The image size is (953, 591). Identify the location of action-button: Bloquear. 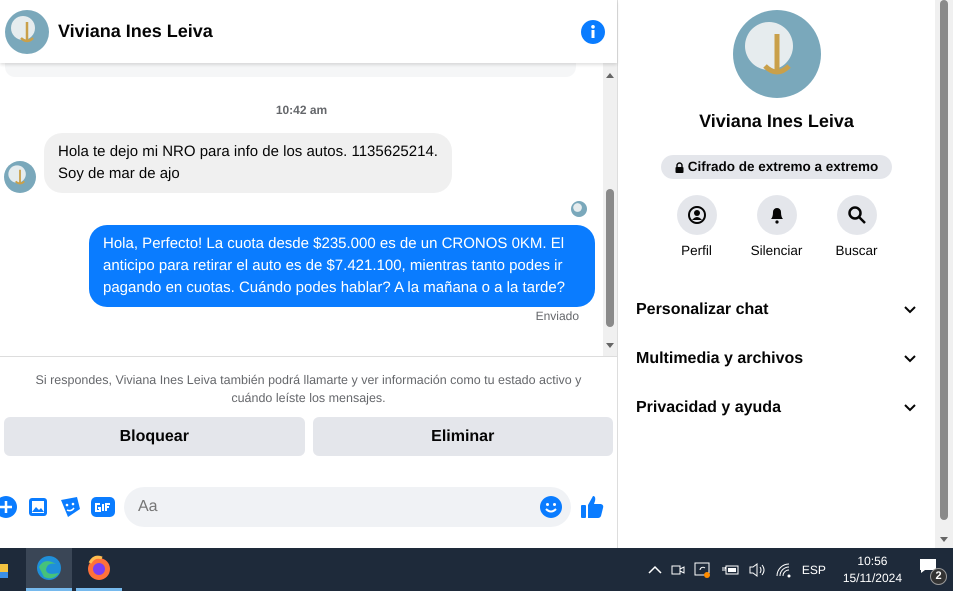
(154, 436).